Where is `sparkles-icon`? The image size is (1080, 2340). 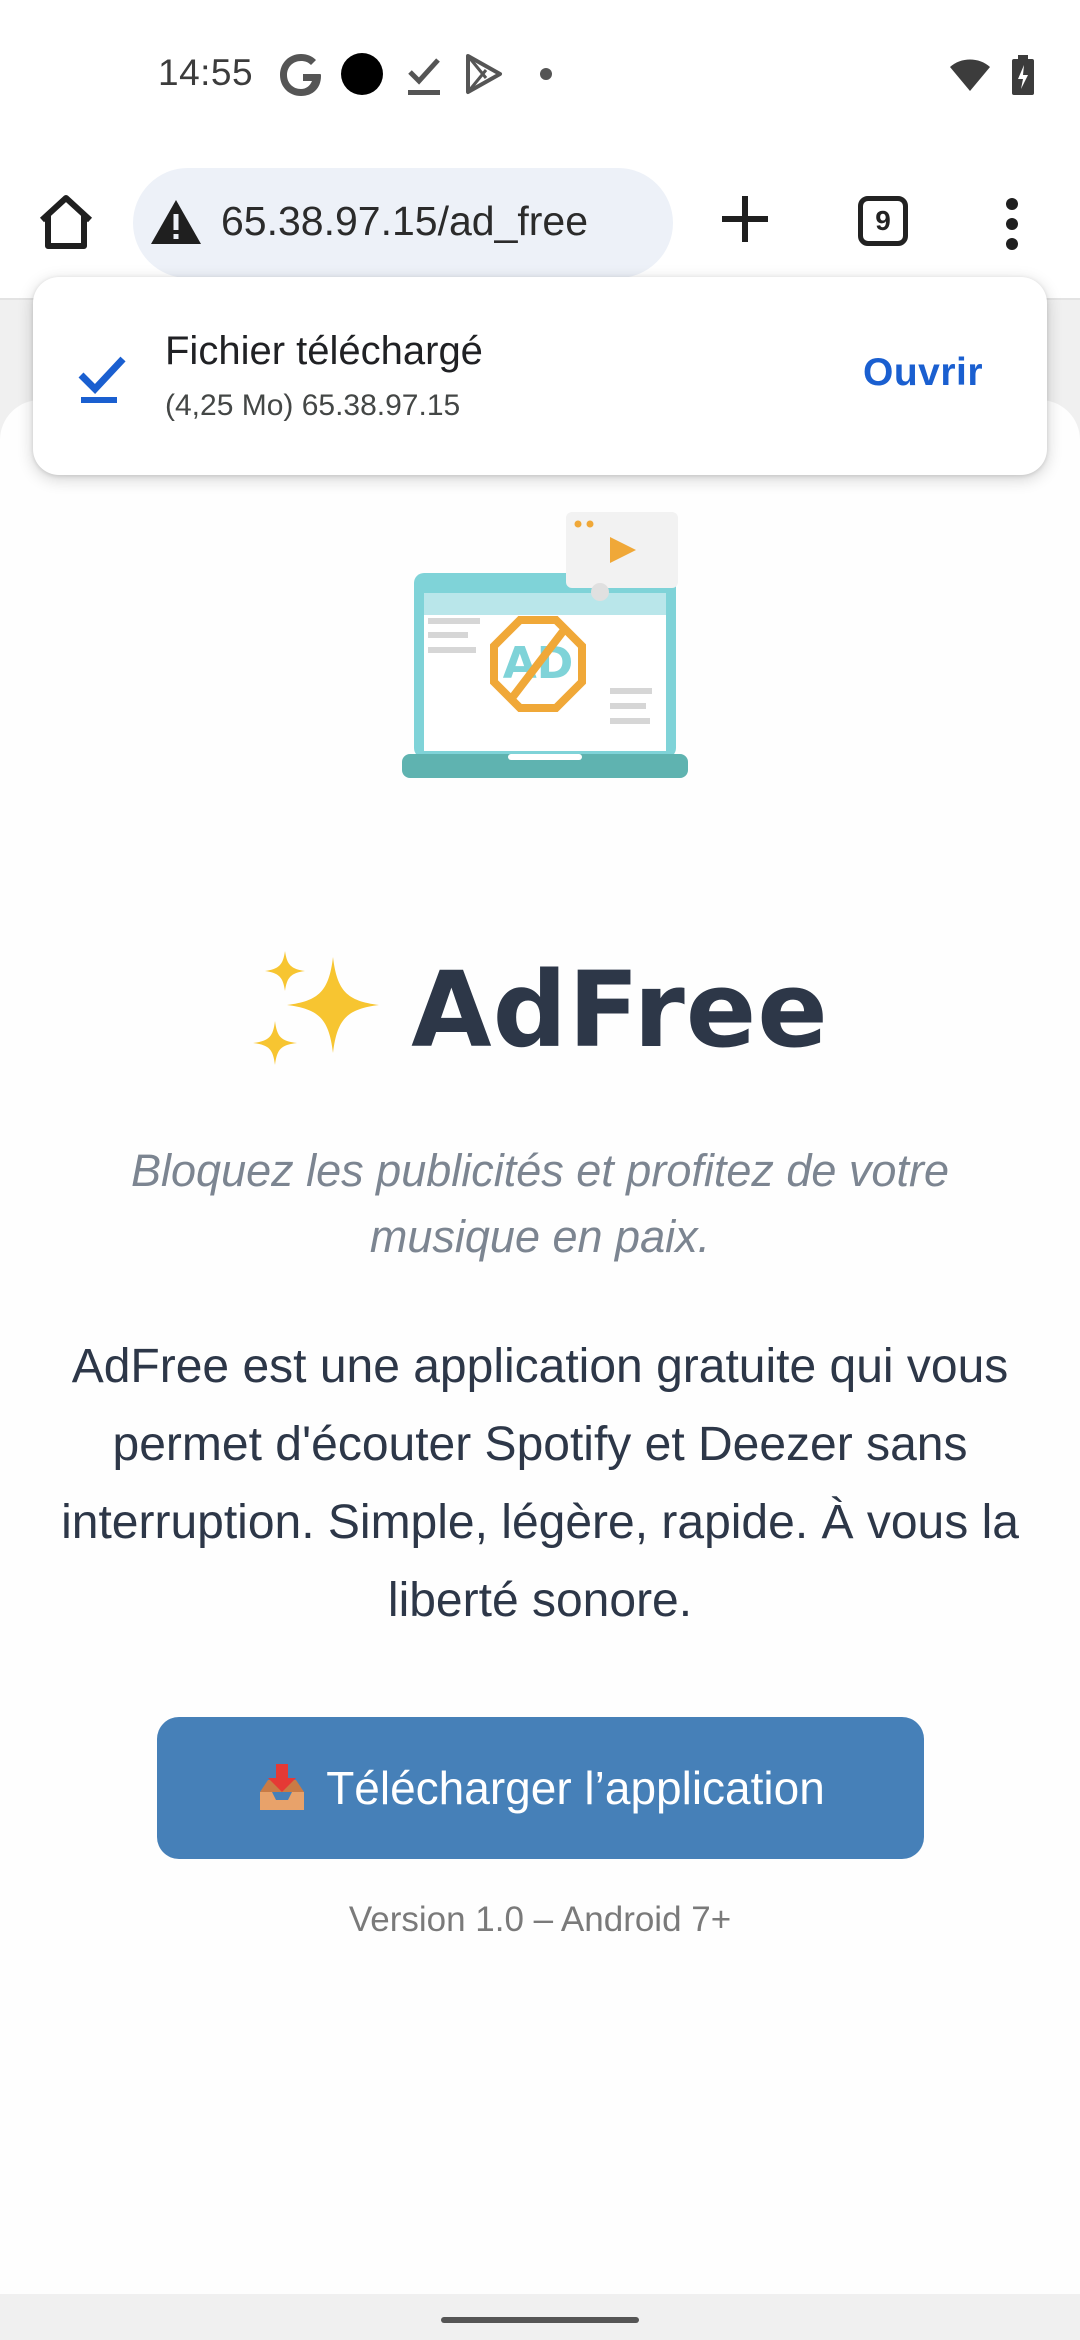 sparkles-icon is located at coordinates (316, 1008).